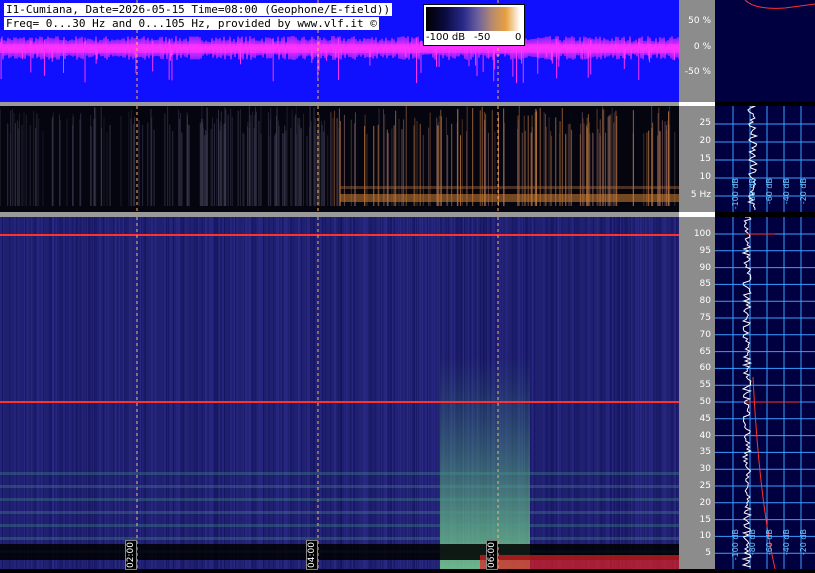 This screenshot has width=815, height=573. Describe the element at coordinates (705, 519) in the screenshot. I see `hf-tick-15: 15` at that location.